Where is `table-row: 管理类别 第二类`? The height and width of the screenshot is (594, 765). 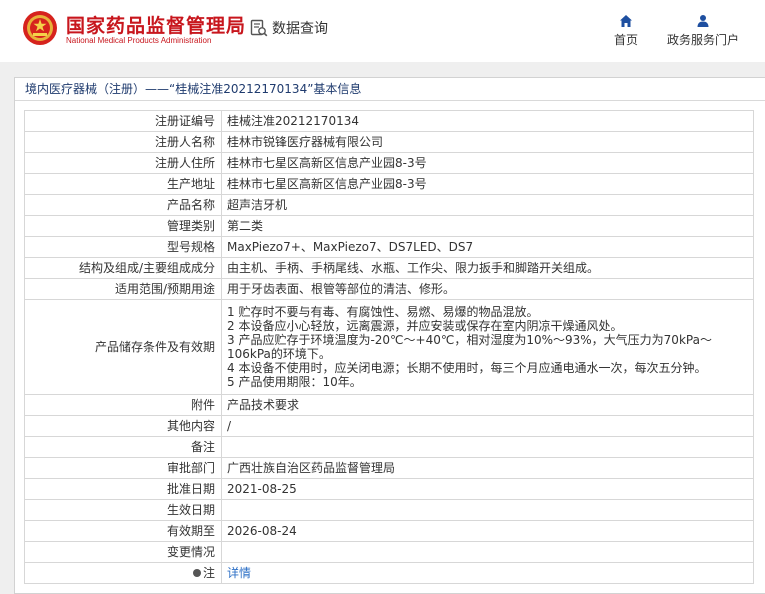 table-row: 管理类别 第二类 is located at coordinates (389, 226).